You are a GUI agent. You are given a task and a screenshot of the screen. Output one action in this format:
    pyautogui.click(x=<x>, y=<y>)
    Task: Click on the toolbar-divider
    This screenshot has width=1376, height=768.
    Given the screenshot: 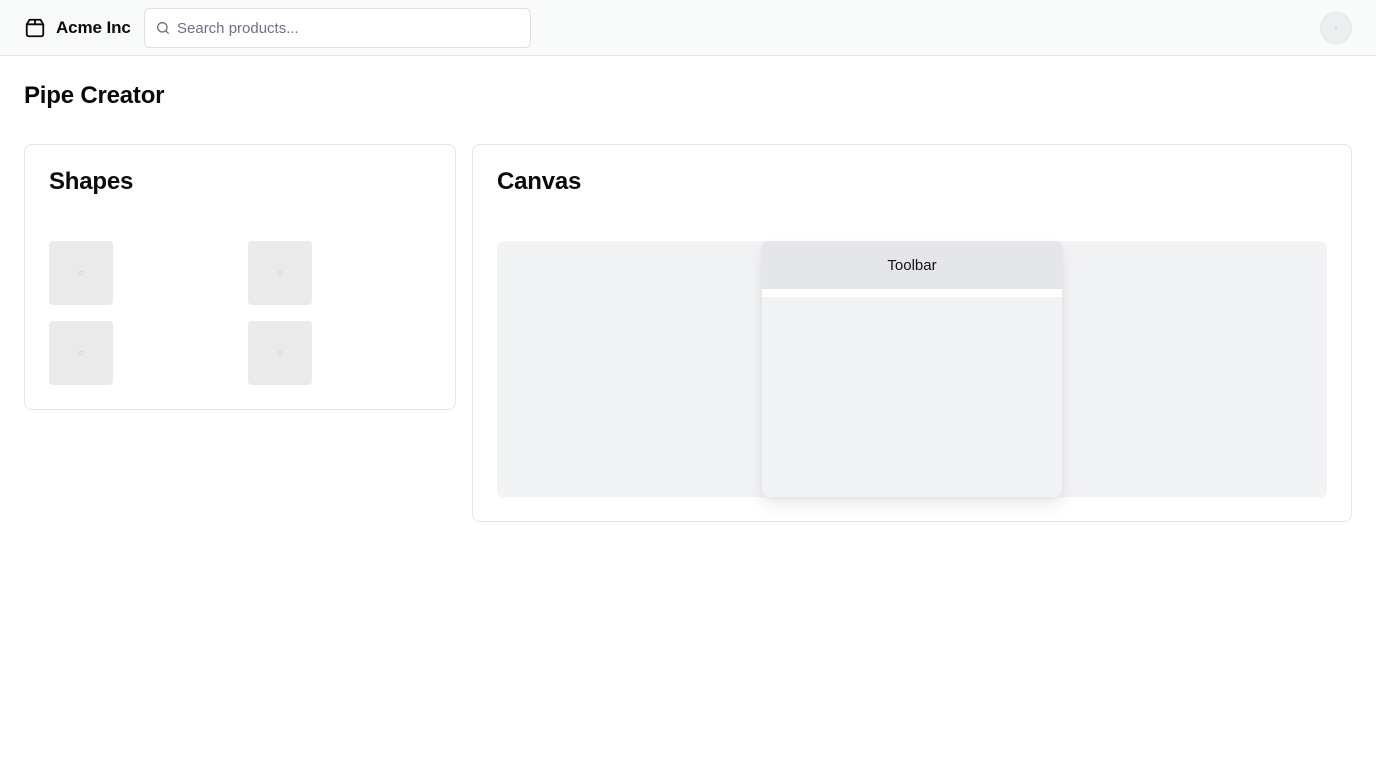 What is the action you would take?
    pyautogui.click(x=912, y=293)
    